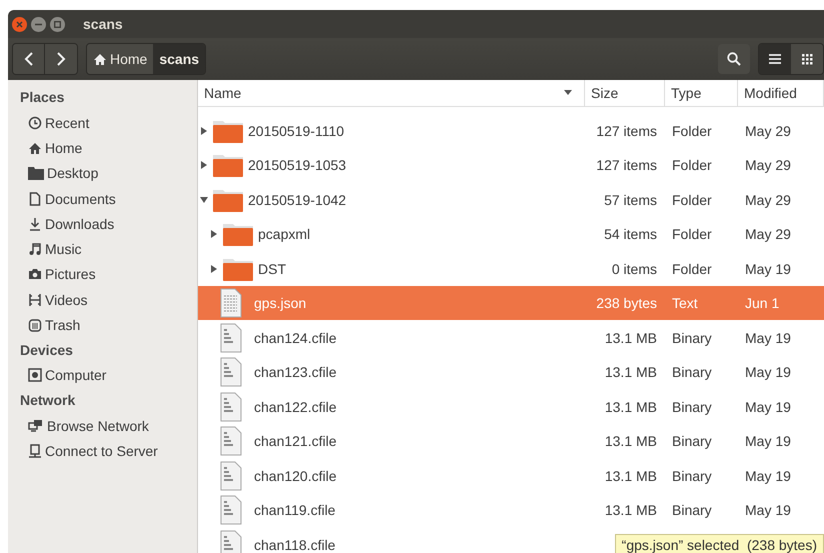 This screenshot has height=553, width=824. What do you see at coordinates (685, 303) in the screenshot?
I see `file-type: Text` at bounding box center [685, 303].